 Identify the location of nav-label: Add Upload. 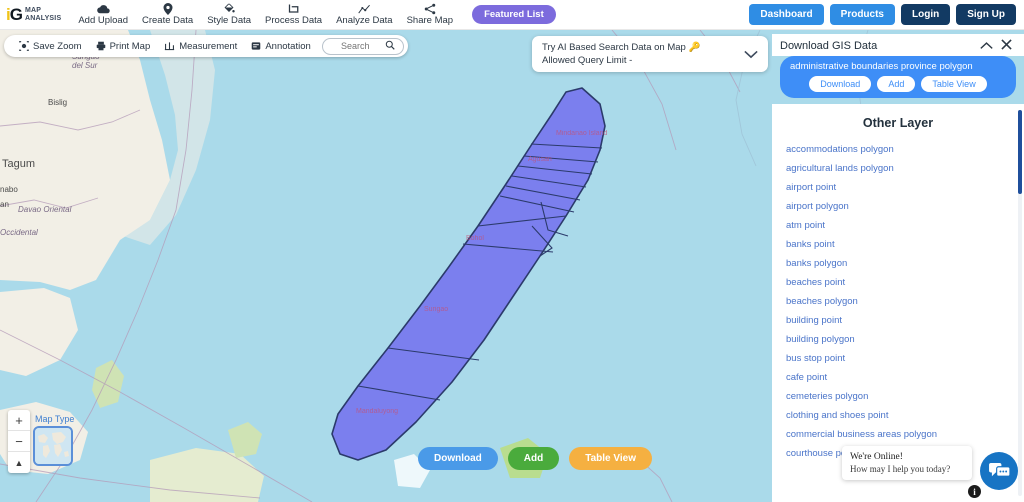
(103, 20).